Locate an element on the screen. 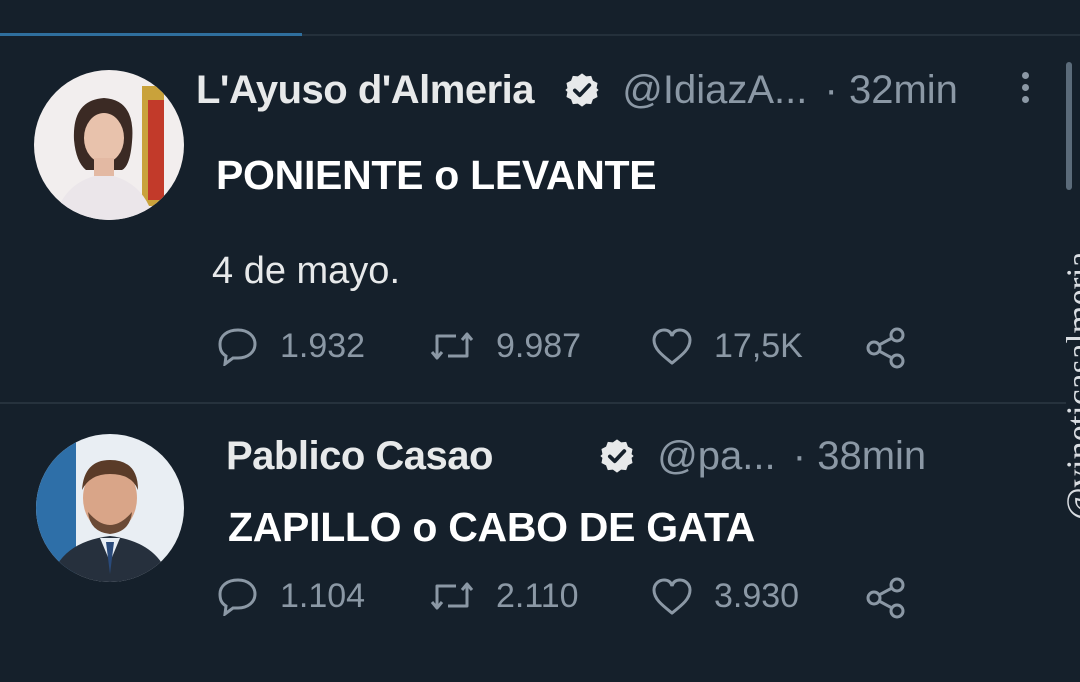 The height and width of the screenshot is (682, 1080). reply-button: 1.104 is located at coordinates (290, 596).